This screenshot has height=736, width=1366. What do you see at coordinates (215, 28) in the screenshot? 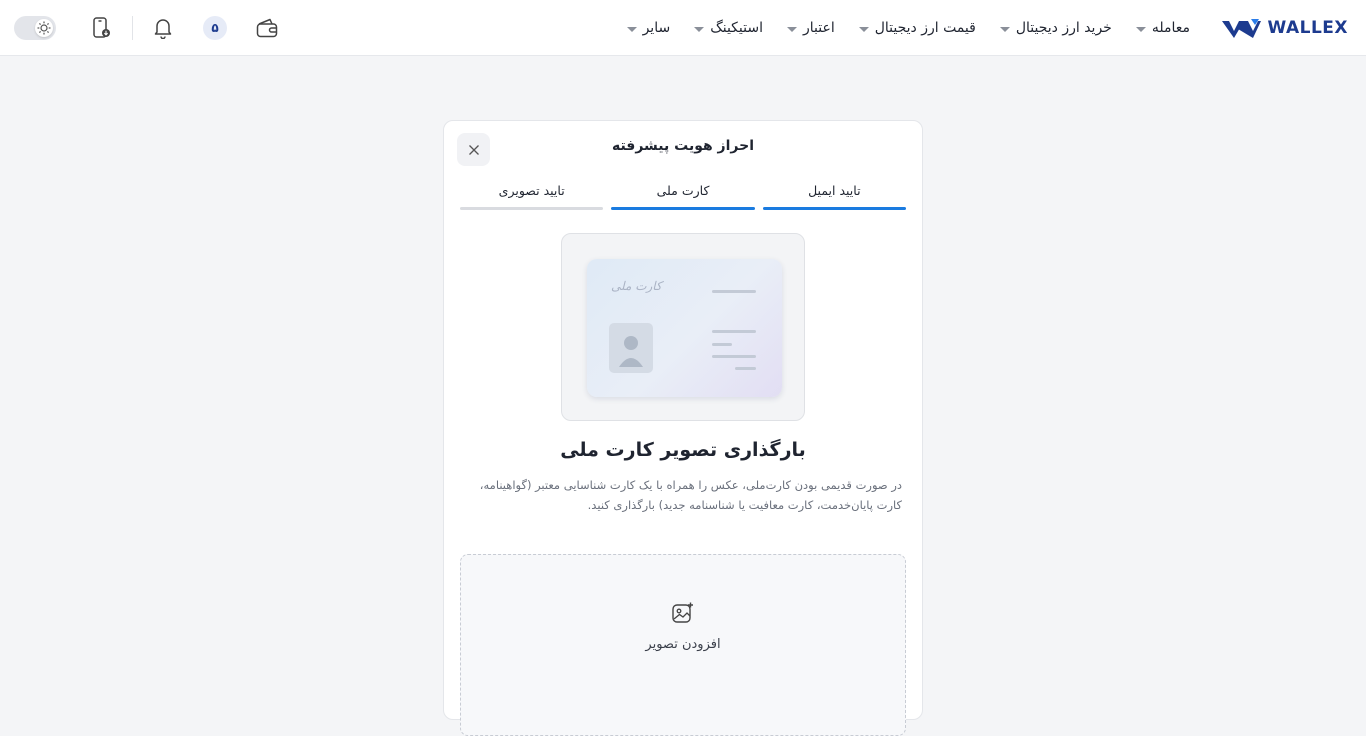
I see `level-badge: ۵` at bounding box center [215, 28].